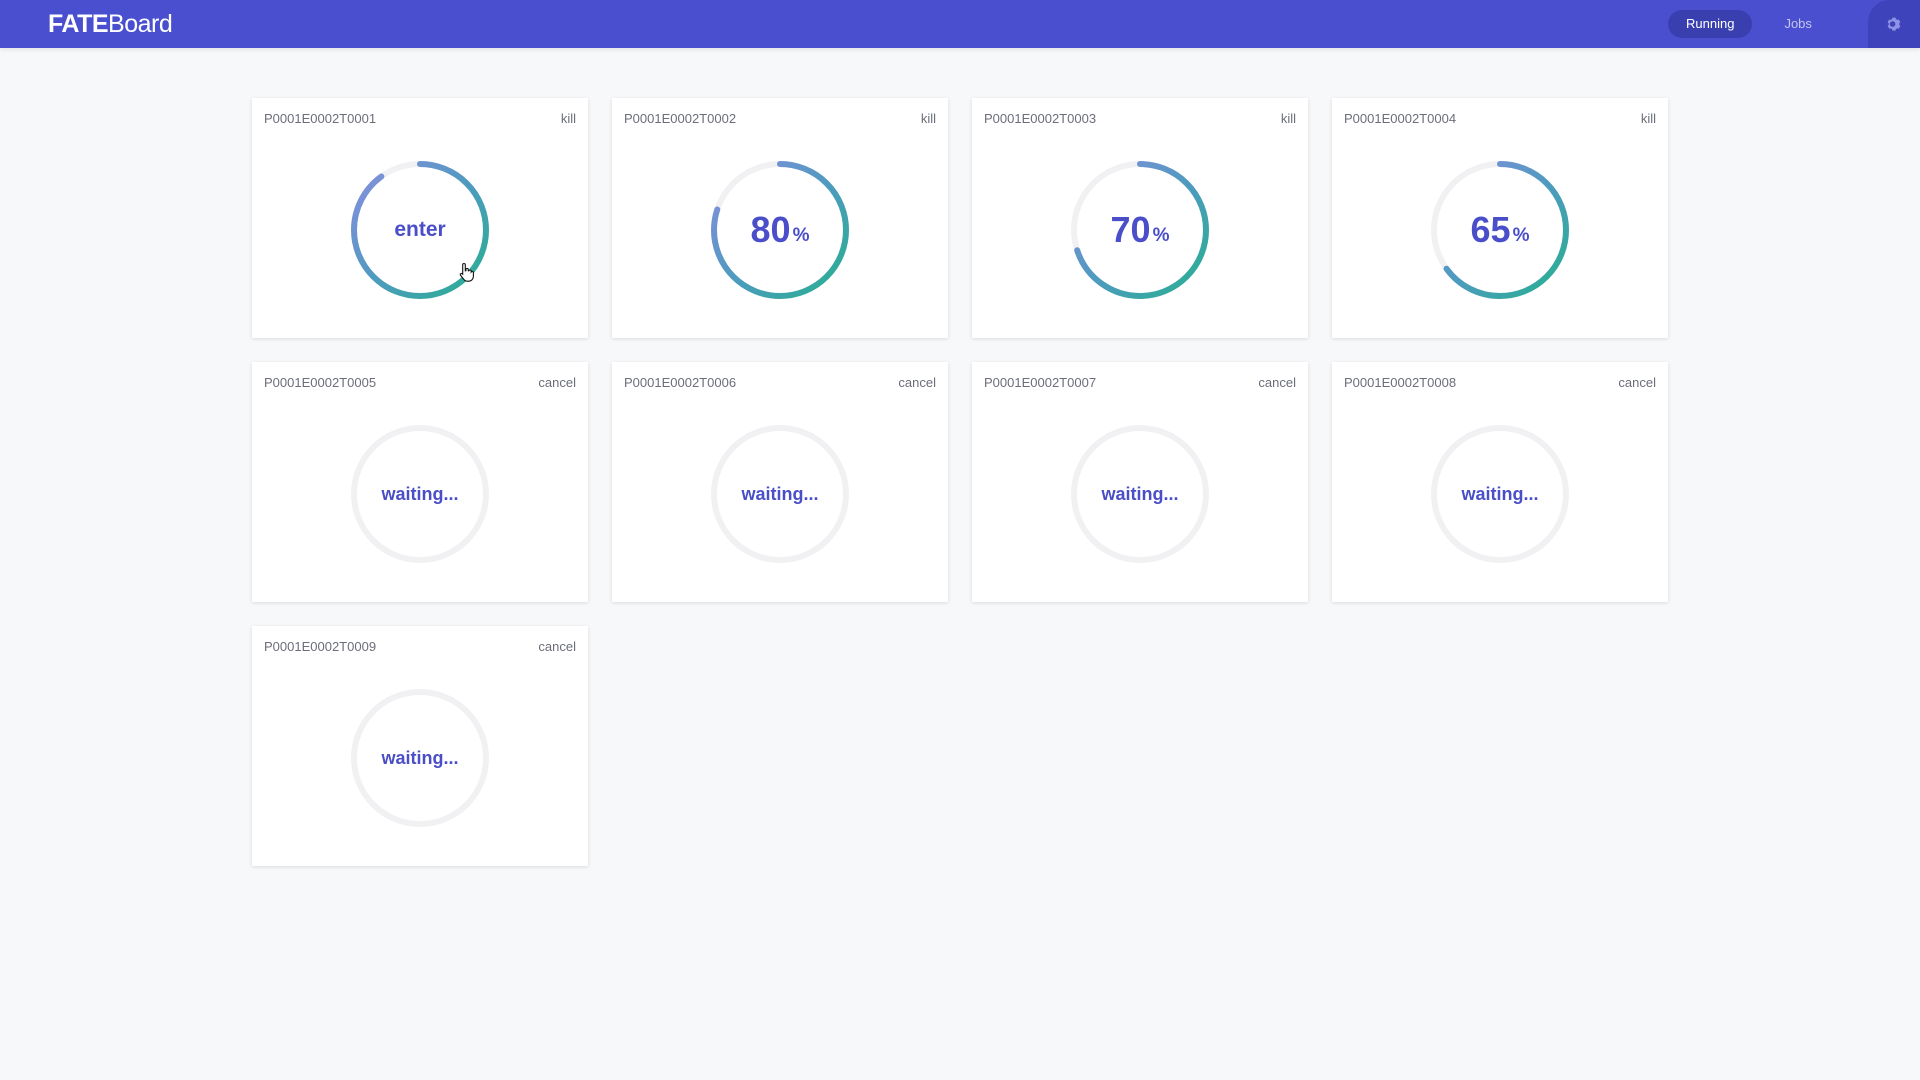 This screenshot has width=1920, height=1080. Describe the element at coordinates (320, 118) in the screenshot. I see `task-id: P0001E0002T0001` at that location.